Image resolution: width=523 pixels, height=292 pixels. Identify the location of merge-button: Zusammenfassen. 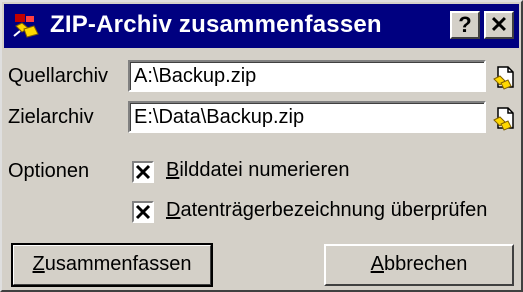
(112, 265).